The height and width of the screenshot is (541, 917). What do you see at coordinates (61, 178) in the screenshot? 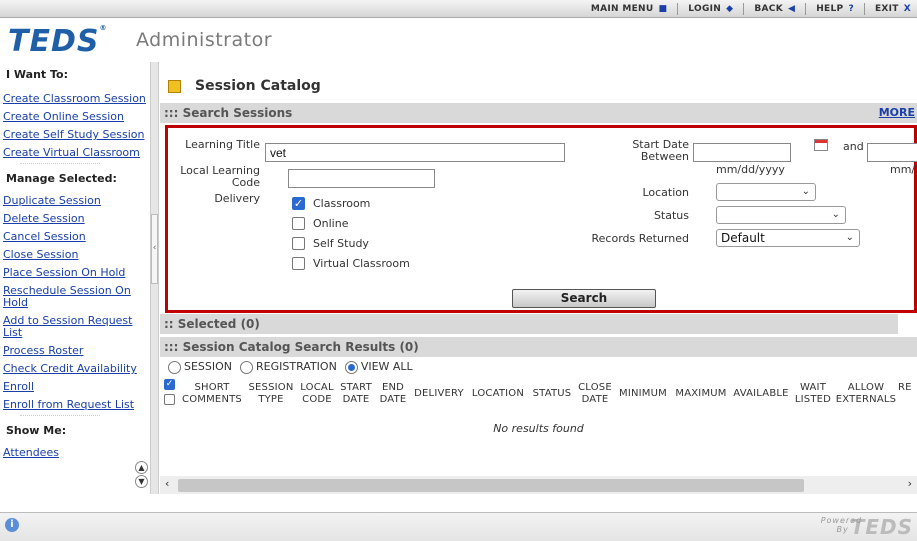
I see `sidebar-heading-manage: Manage Selected:` at bounding box center [61, 178].